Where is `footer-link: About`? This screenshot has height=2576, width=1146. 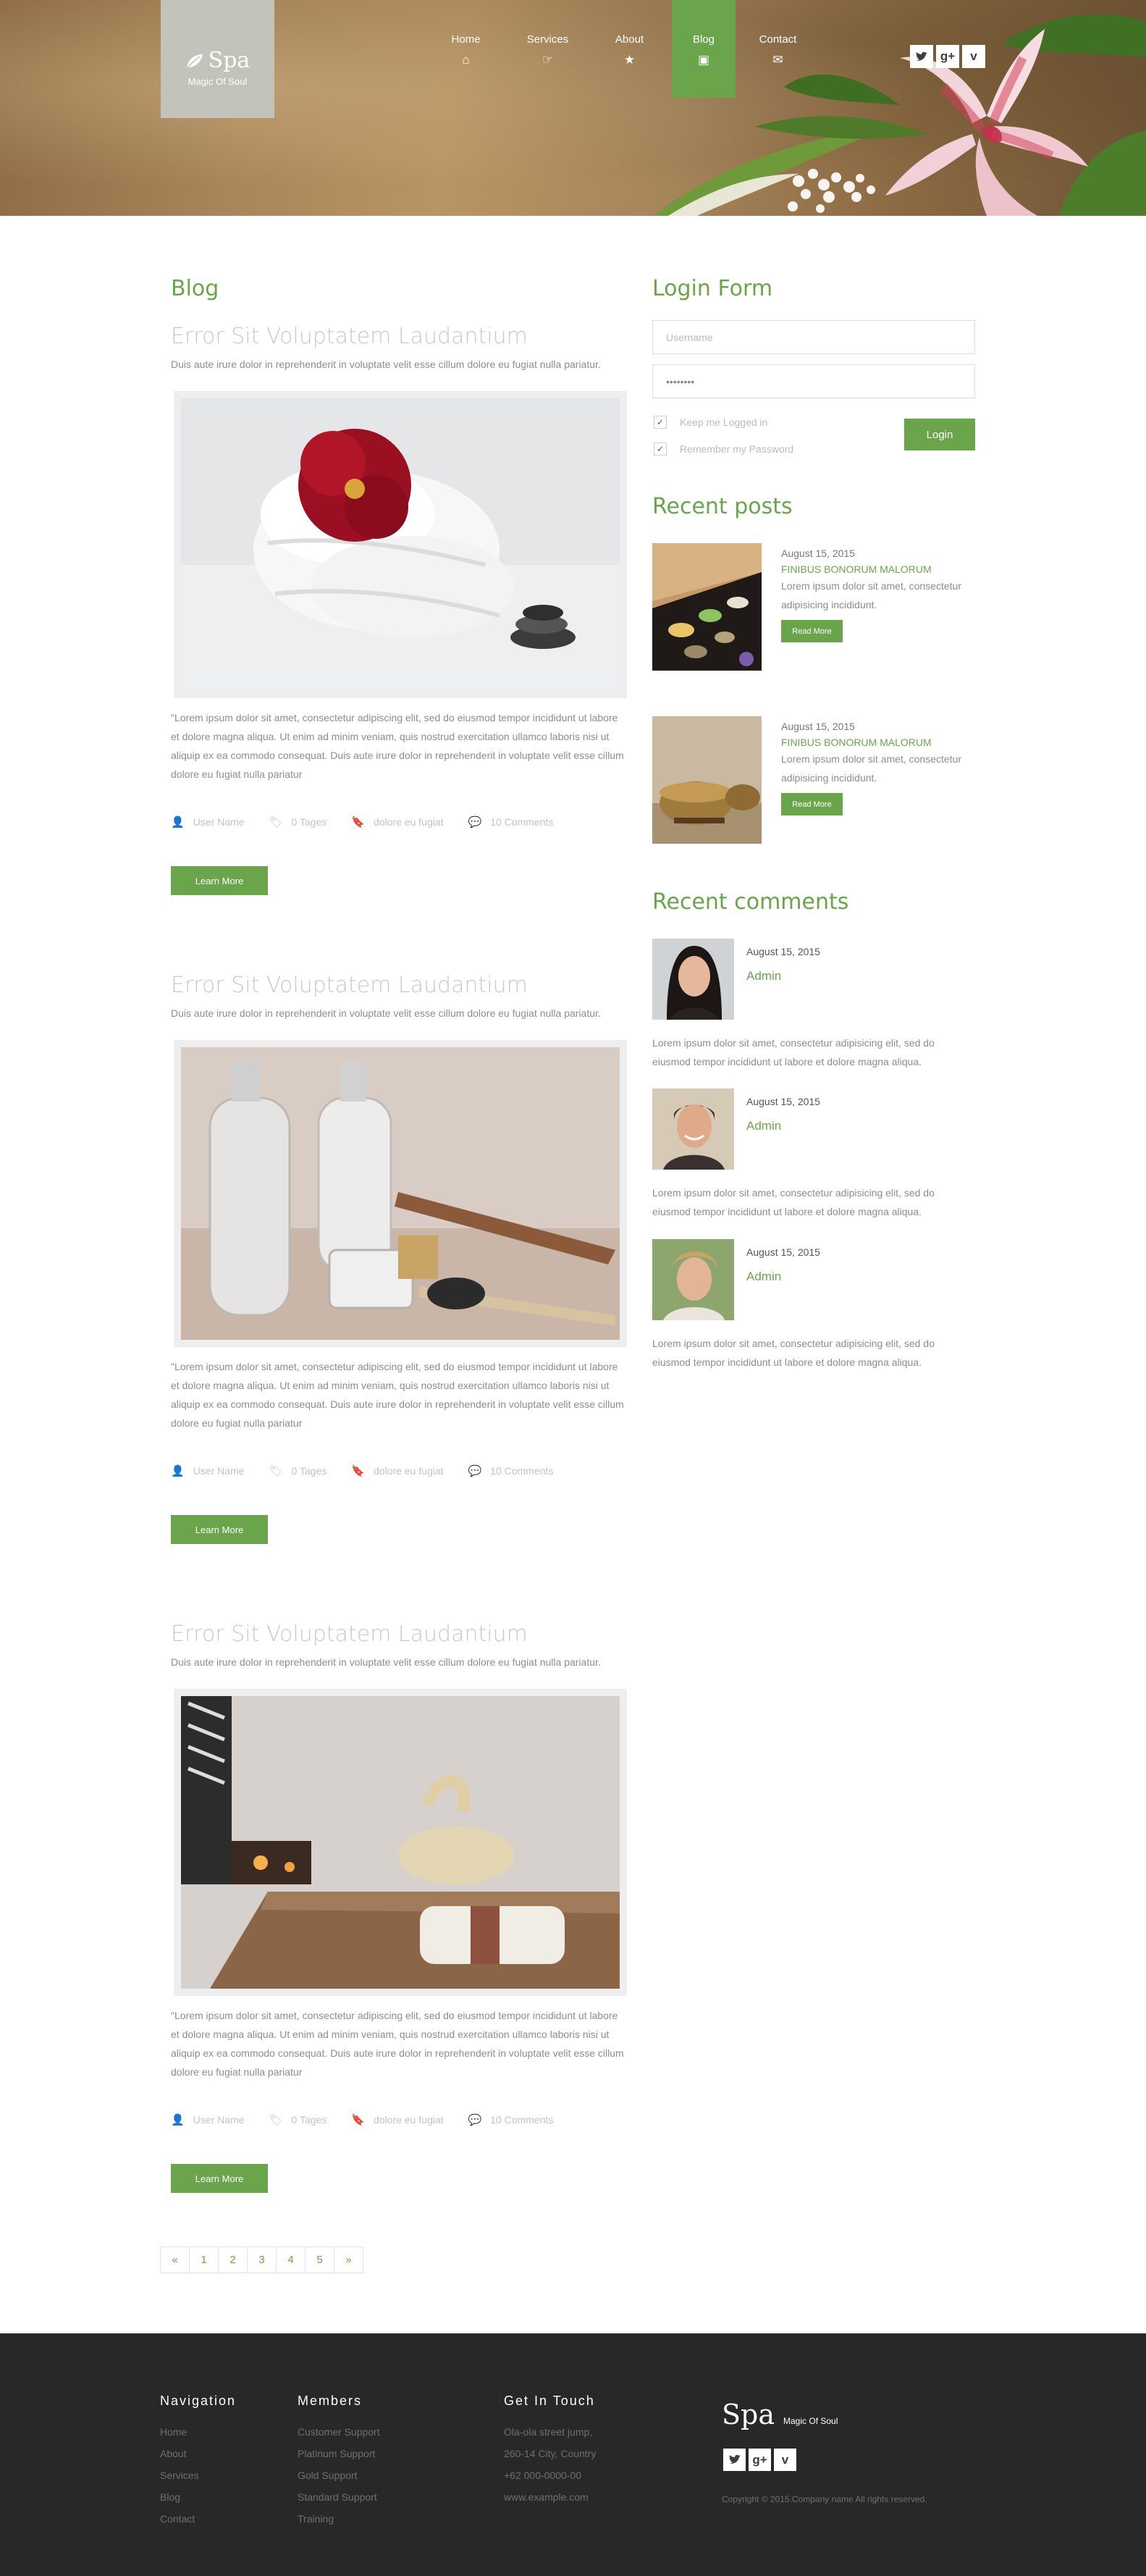 footer-link: About is located at coordinates (198, 2453).